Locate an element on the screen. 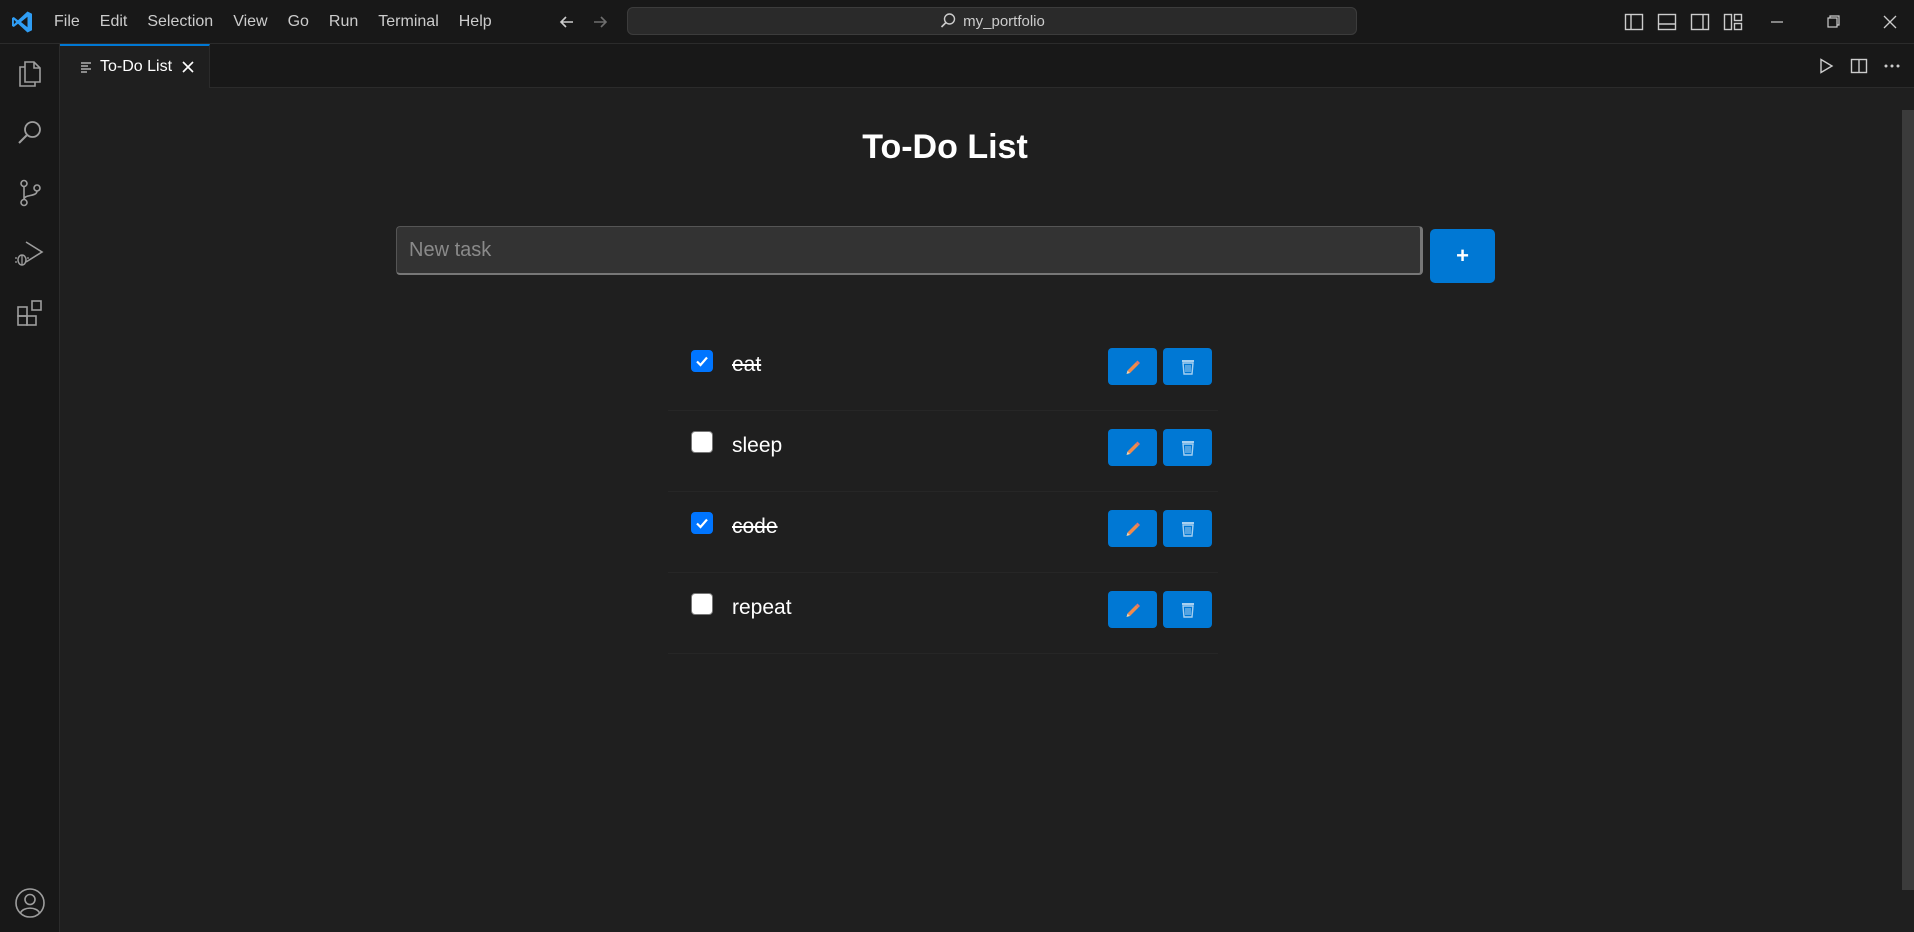  run-debug-icon is located at coordinates (30, 253).